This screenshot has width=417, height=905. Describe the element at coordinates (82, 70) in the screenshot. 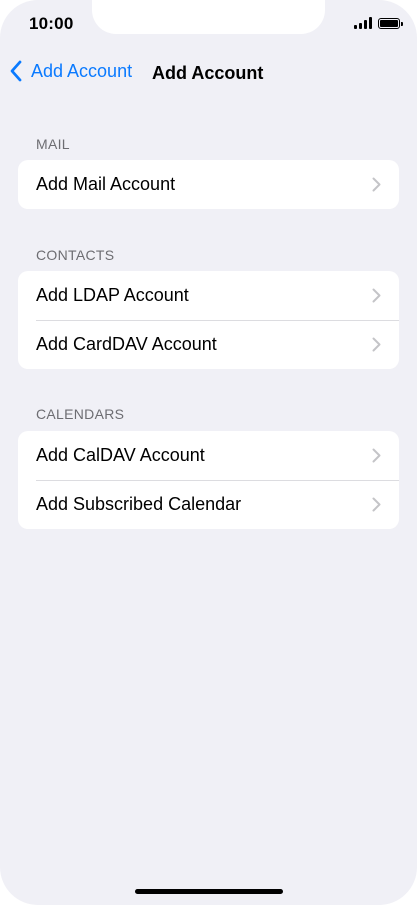

I see `back-button-label: Add Account` at that location.